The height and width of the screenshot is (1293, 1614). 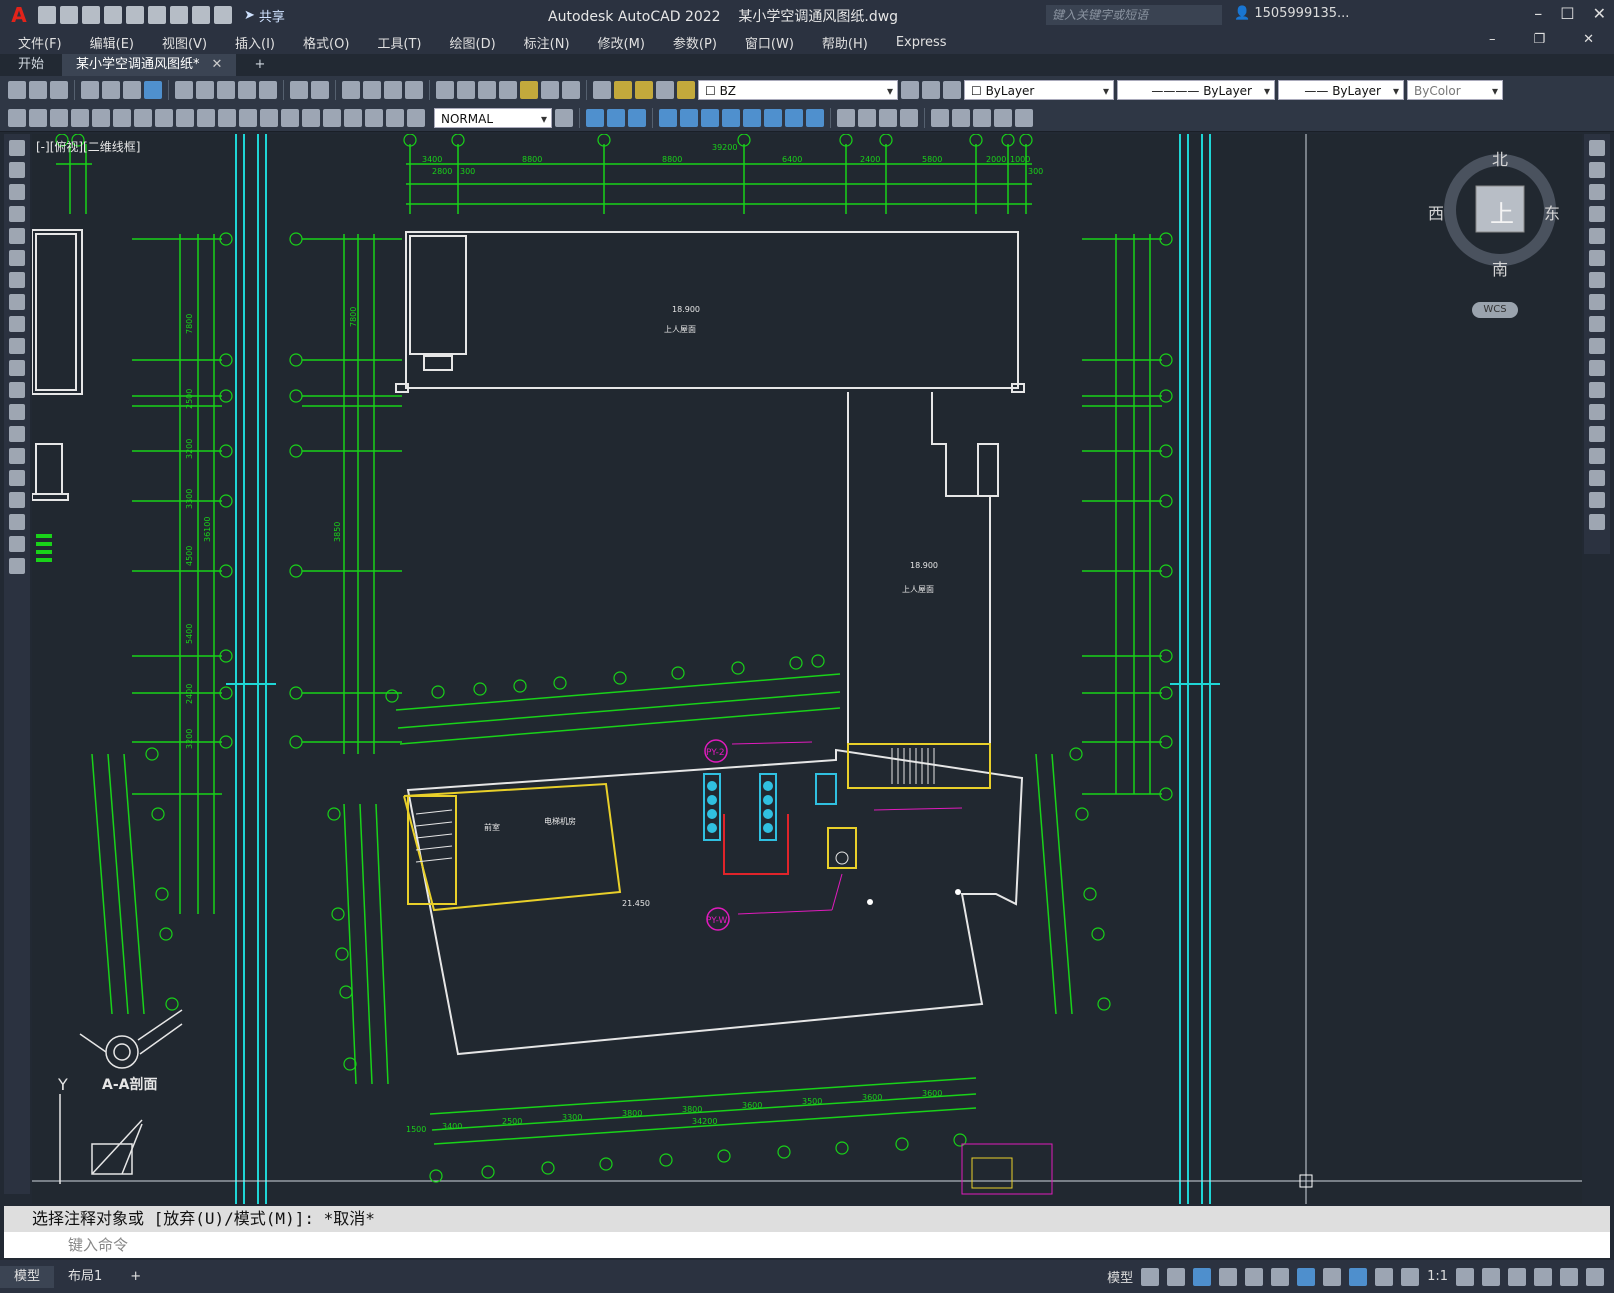 I want to click on sheet-set-icon, so click(x=508, y=90).